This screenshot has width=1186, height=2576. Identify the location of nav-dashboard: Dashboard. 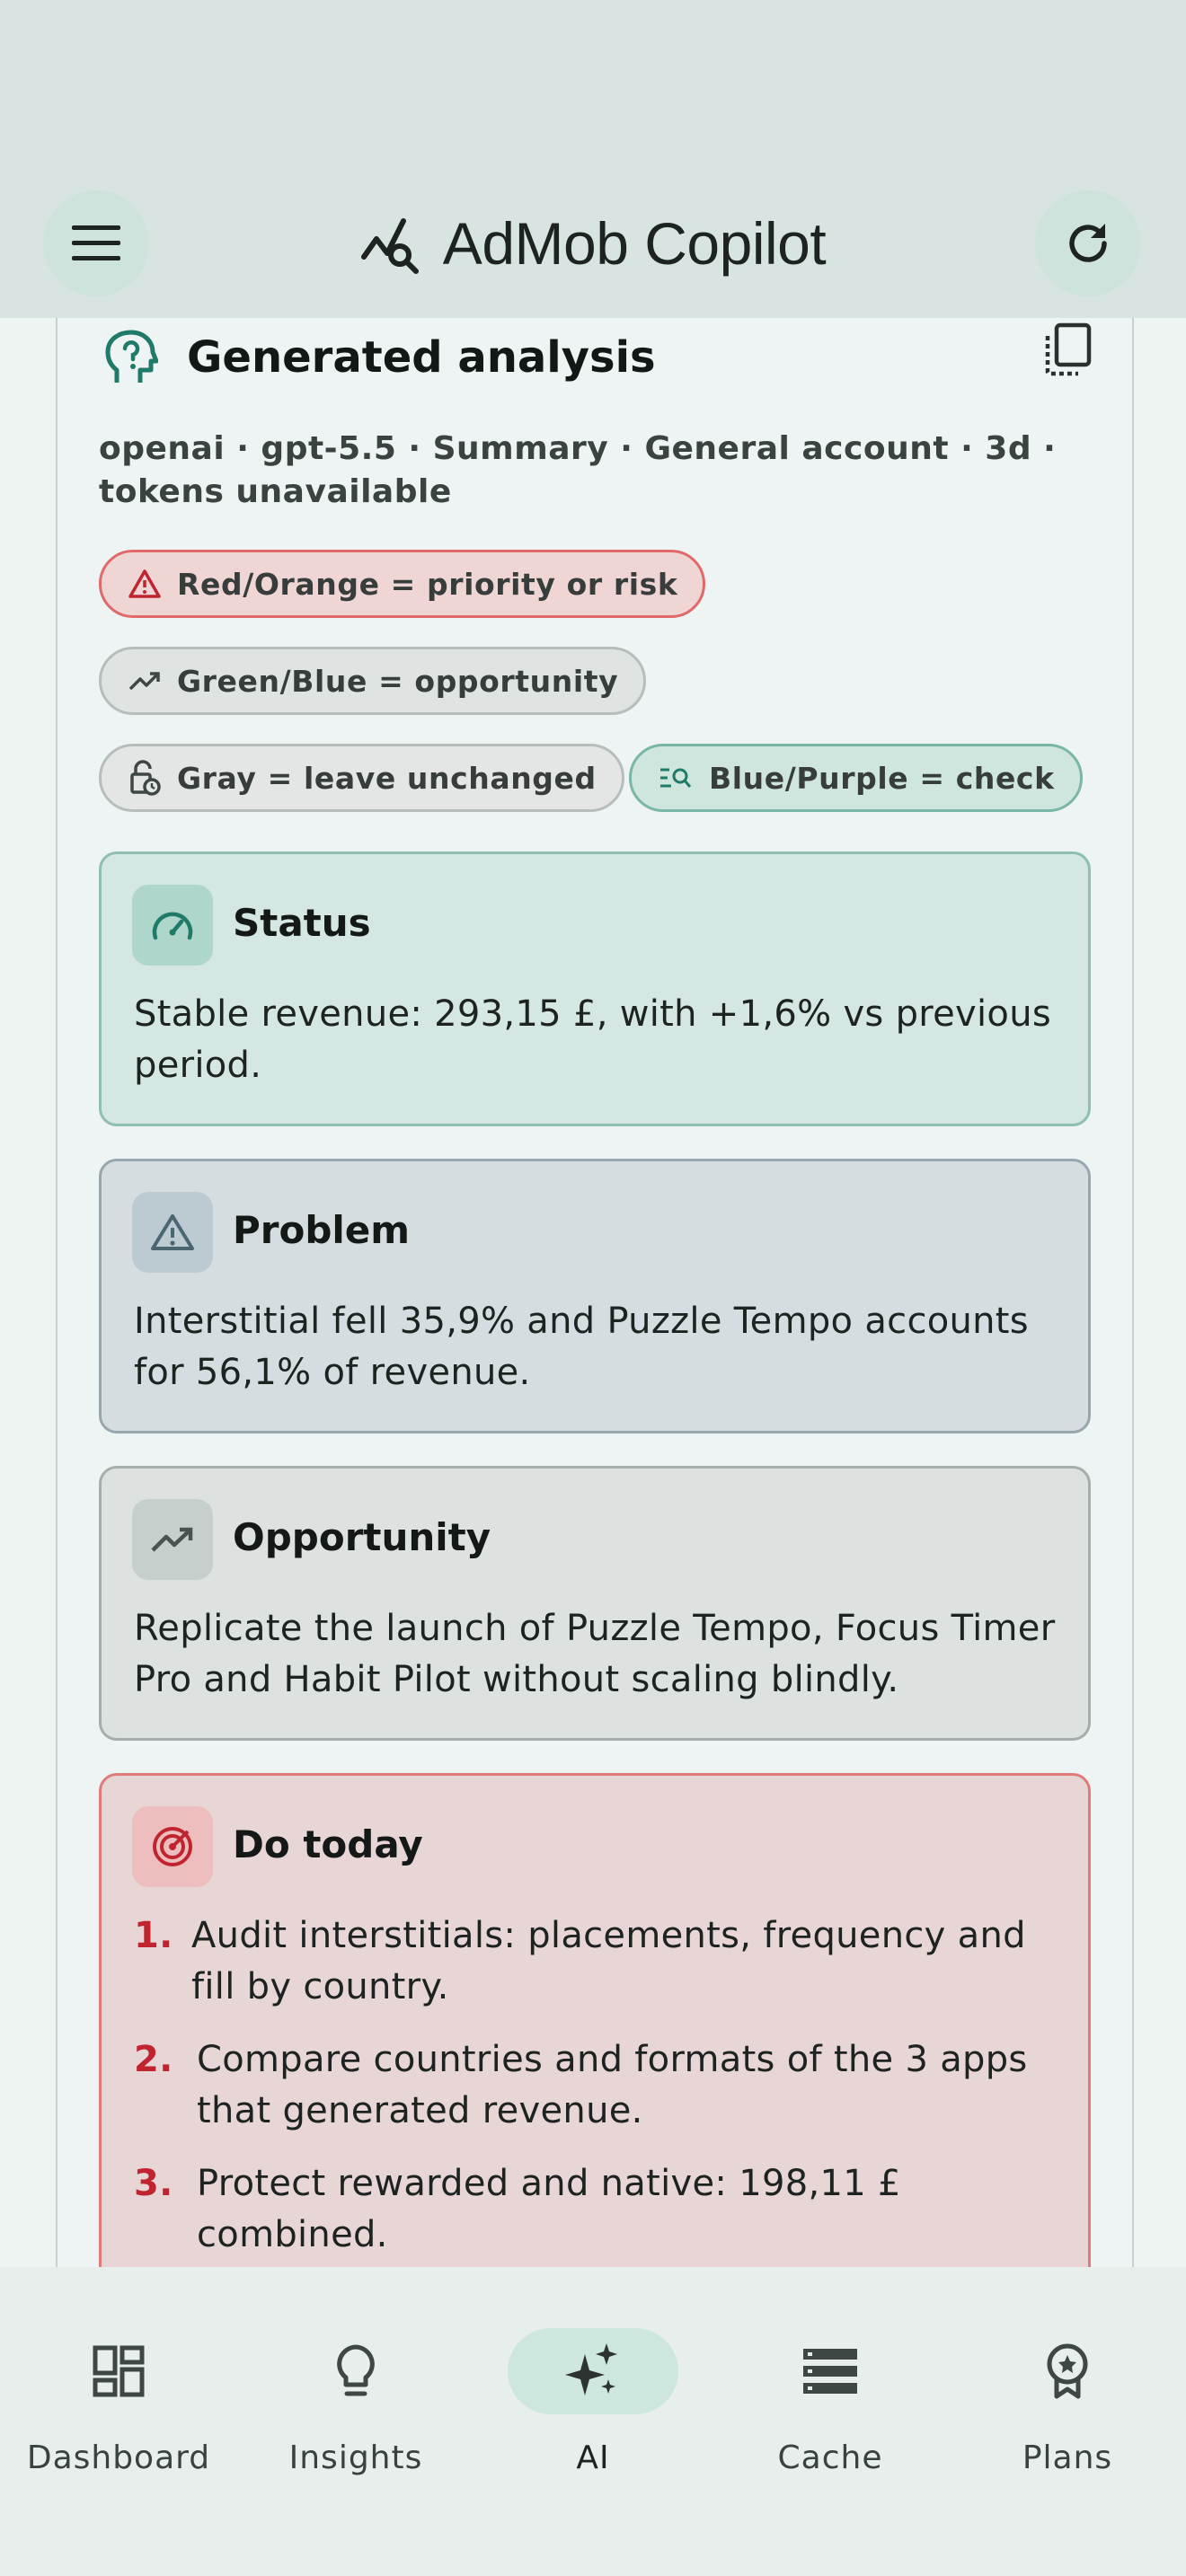
(118, 2393).